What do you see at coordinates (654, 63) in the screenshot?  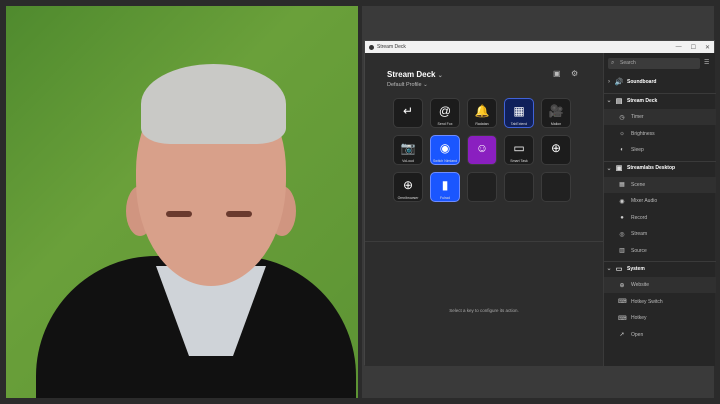 I see `search-input: ⌕ Search` at bounding box center [654, 63].